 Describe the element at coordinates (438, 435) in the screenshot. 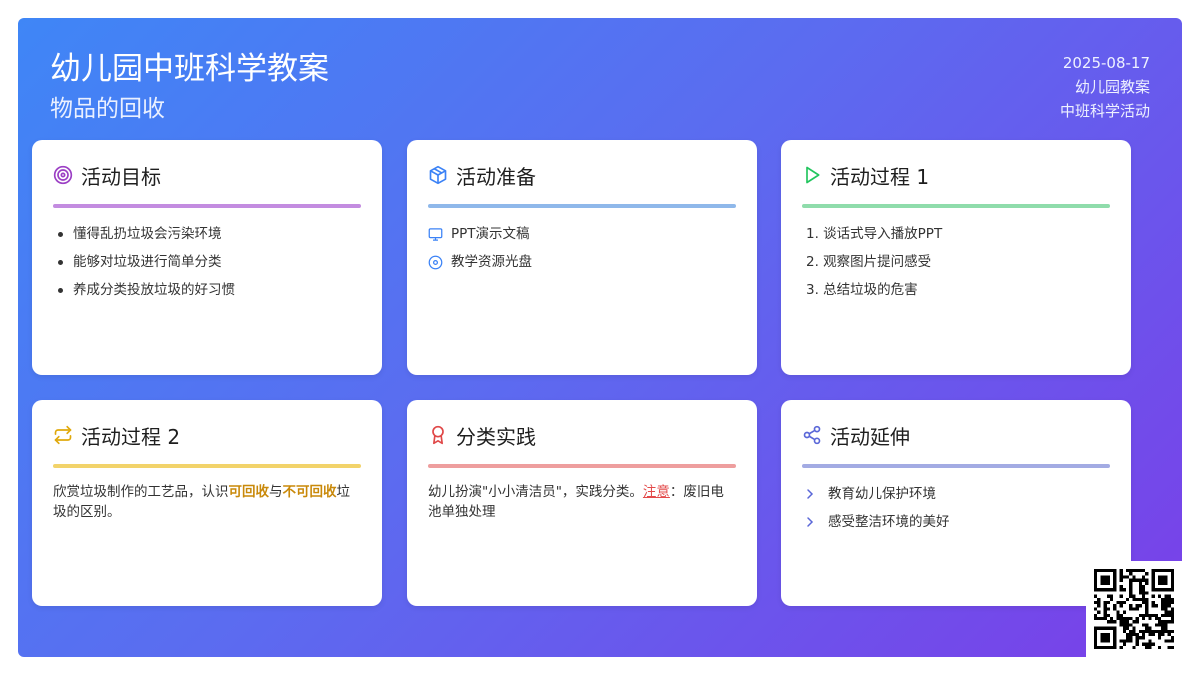

I see `award-icon` at that location.